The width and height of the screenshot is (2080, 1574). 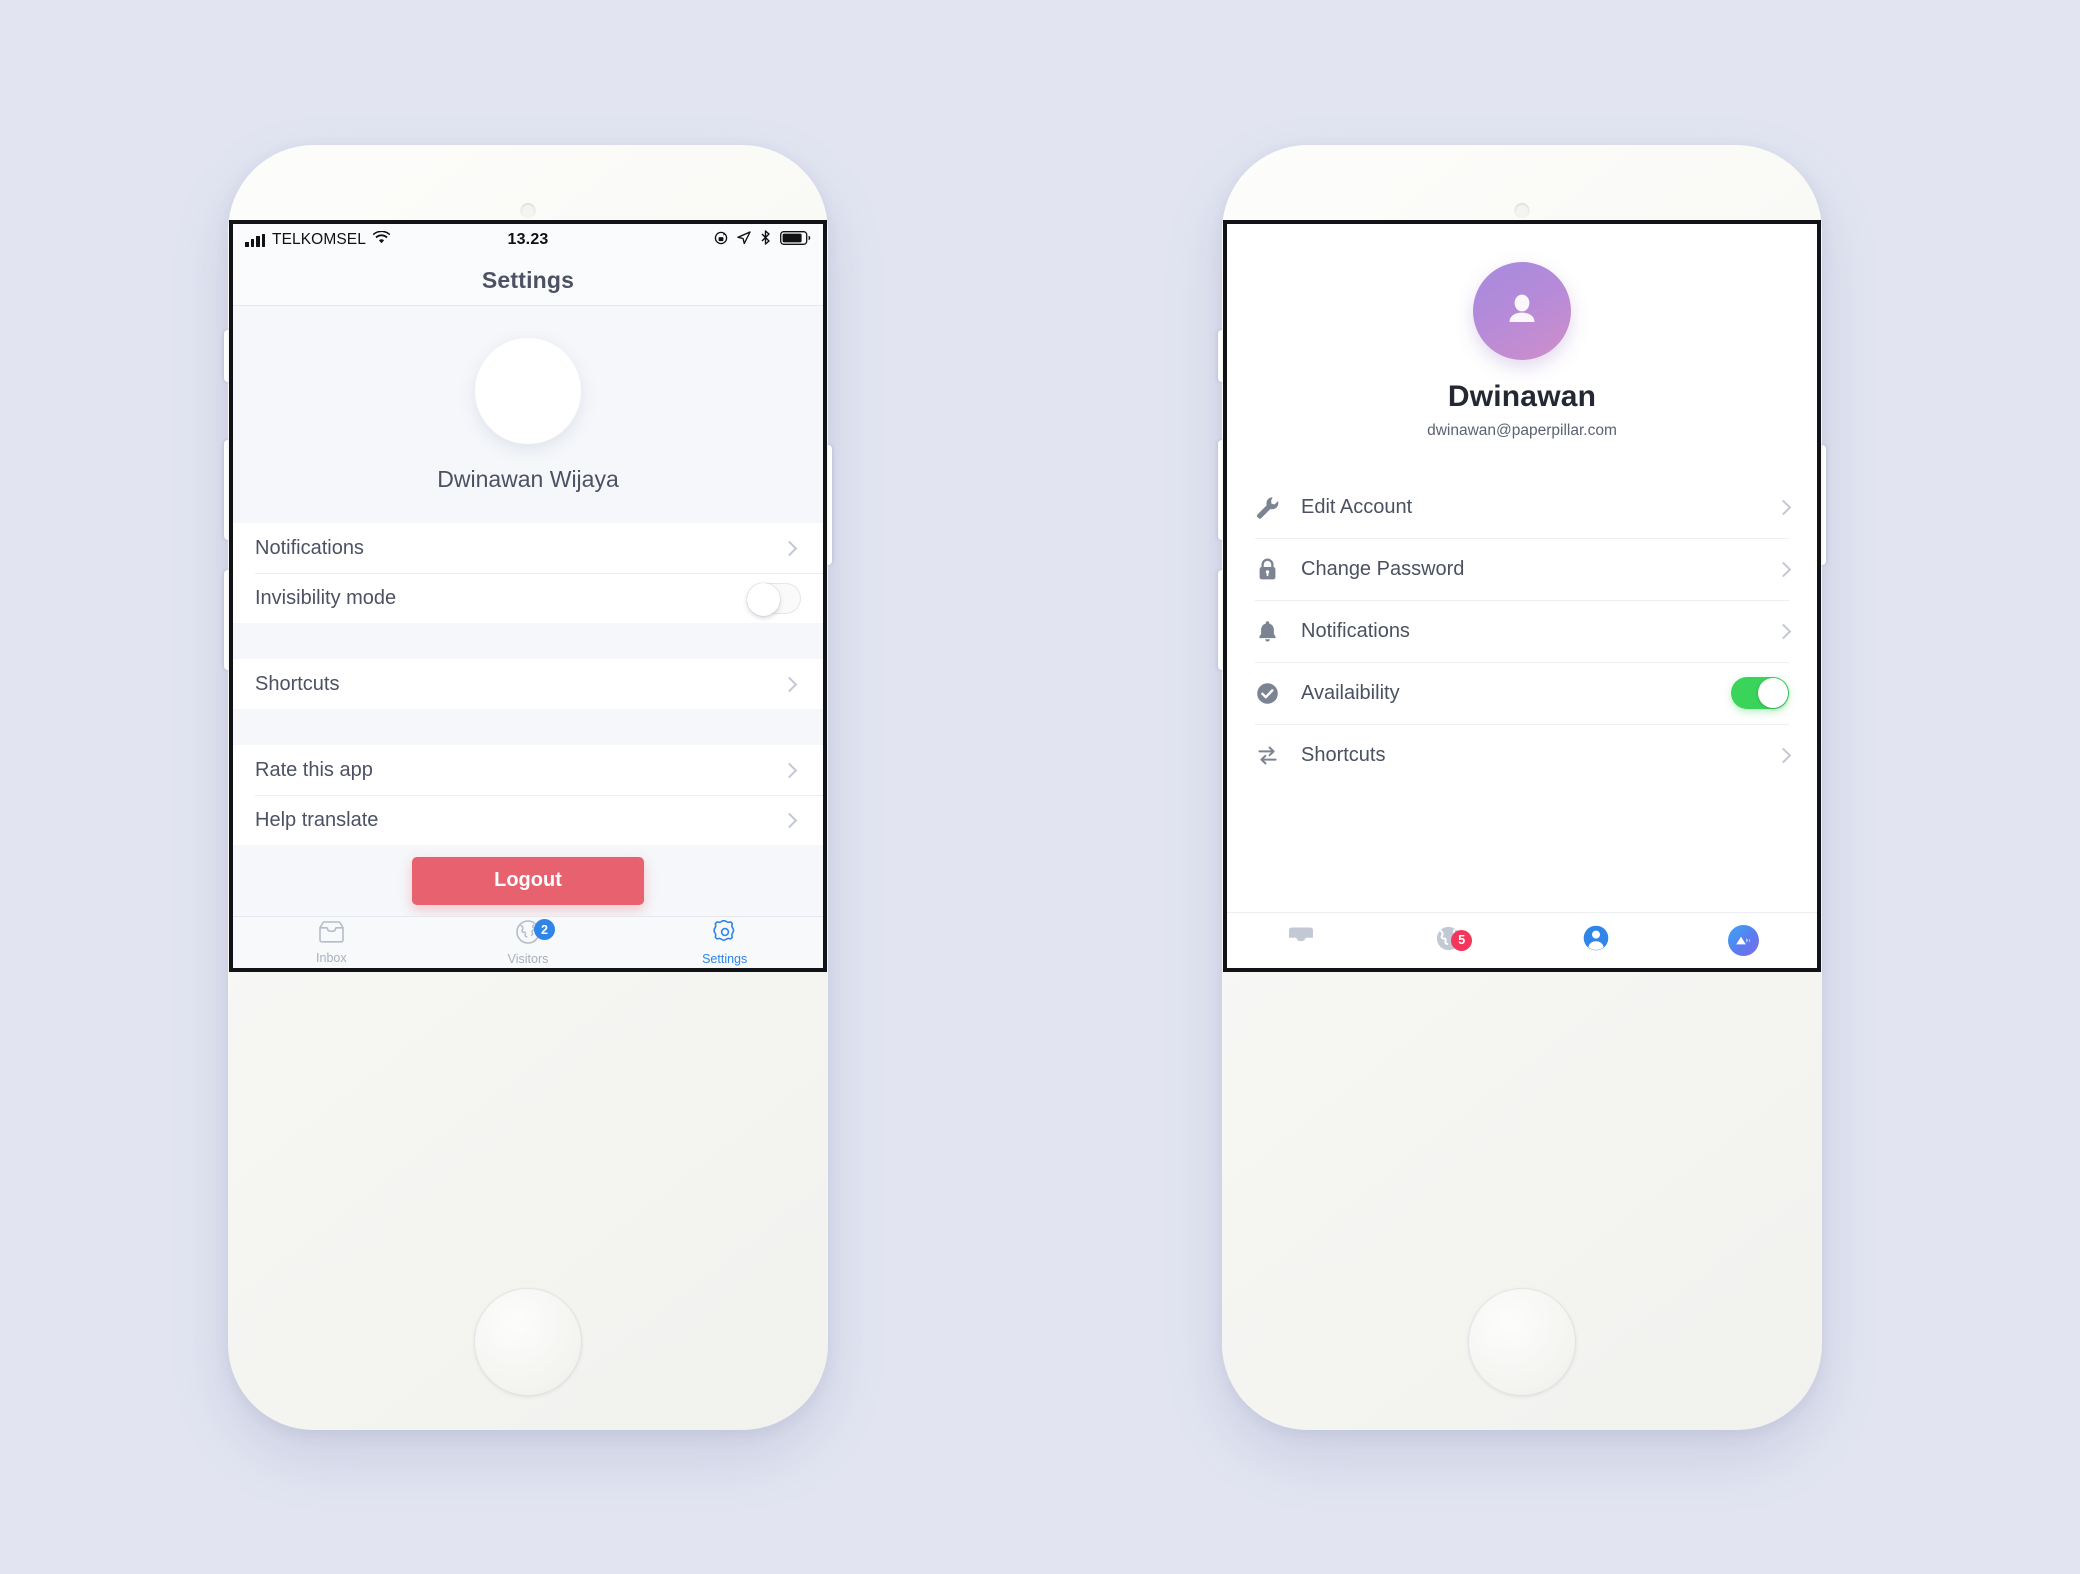 I want to click on front-camera-left, so click(x=528, y=210).